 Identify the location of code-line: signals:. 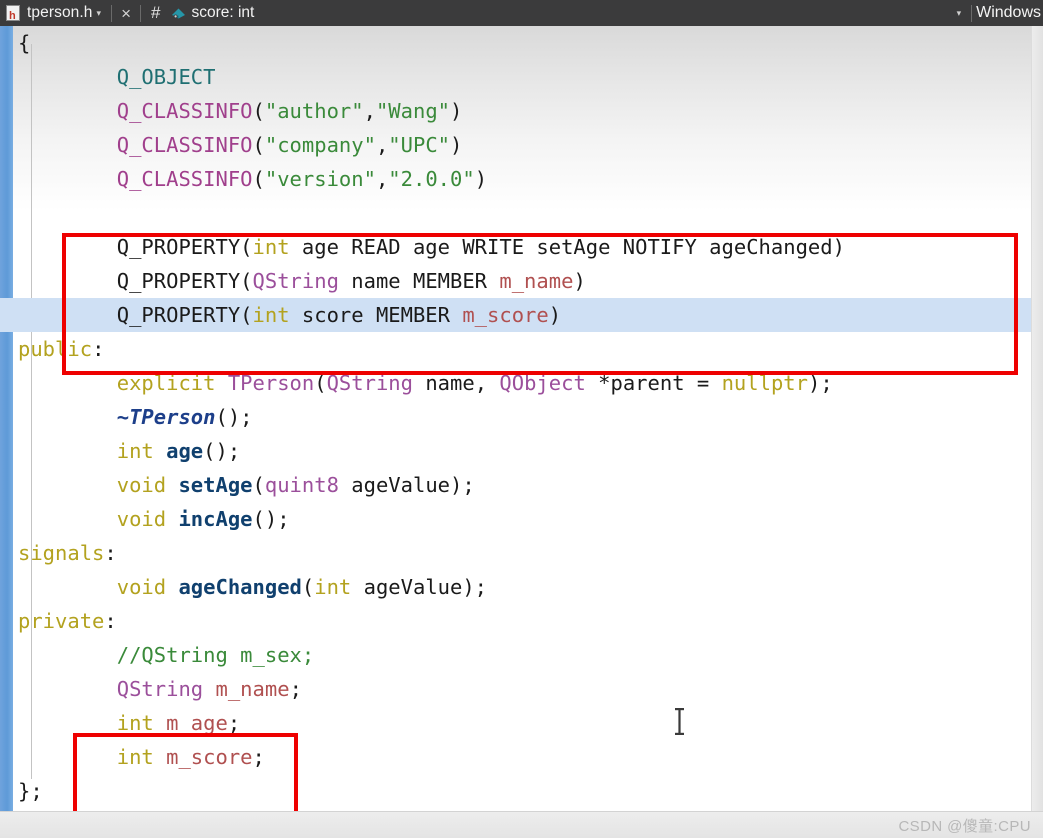
(521, 553).